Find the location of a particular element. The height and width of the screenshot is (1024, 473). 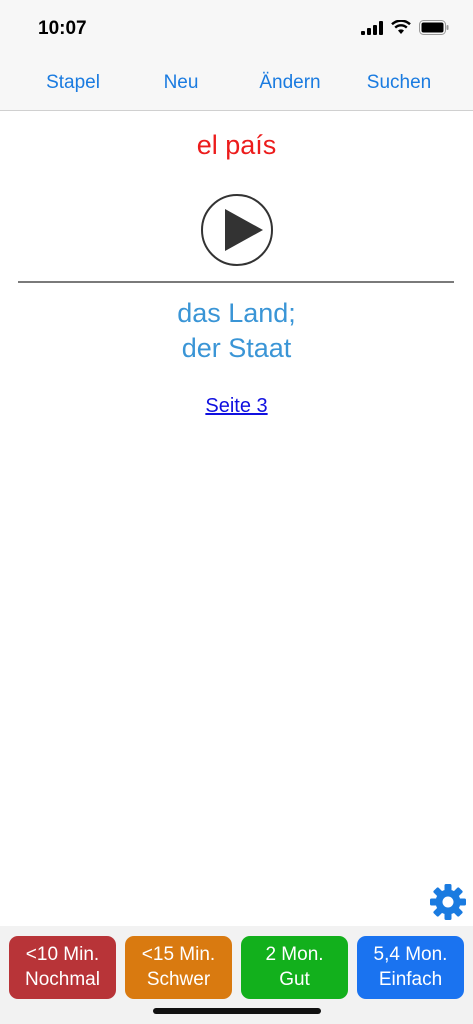

page-link: Seite 3 is located at coordinates (236, 406).